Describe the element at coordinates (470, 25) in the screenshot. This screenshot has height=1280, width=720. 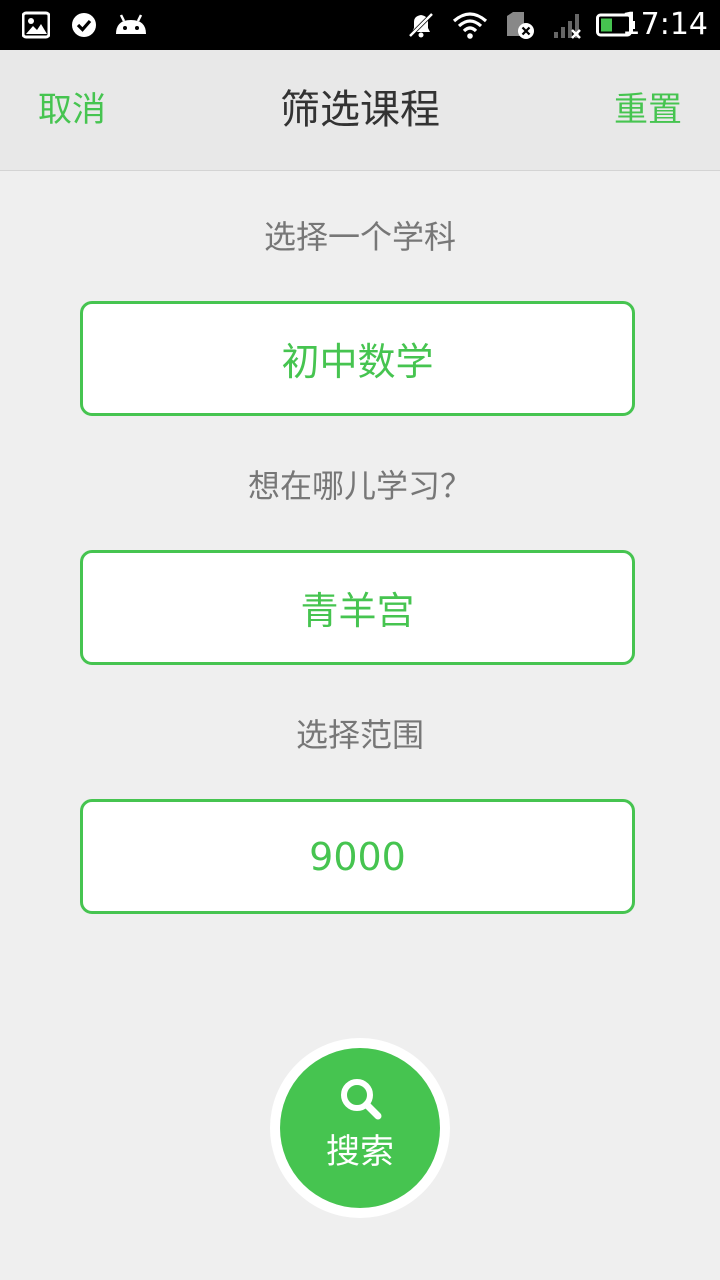
I see `wifi-icon` at that location.